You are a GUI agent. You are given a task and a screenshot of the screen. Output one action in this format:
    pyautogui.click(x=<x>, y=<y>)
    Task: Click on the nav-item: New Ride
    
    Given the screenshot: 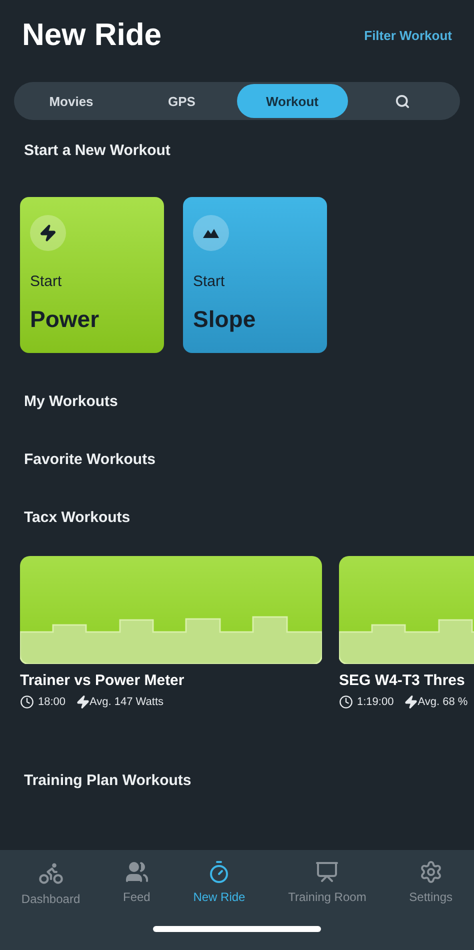 What is the action you would take?
    pyautogui.click(x=219, y=883)
    